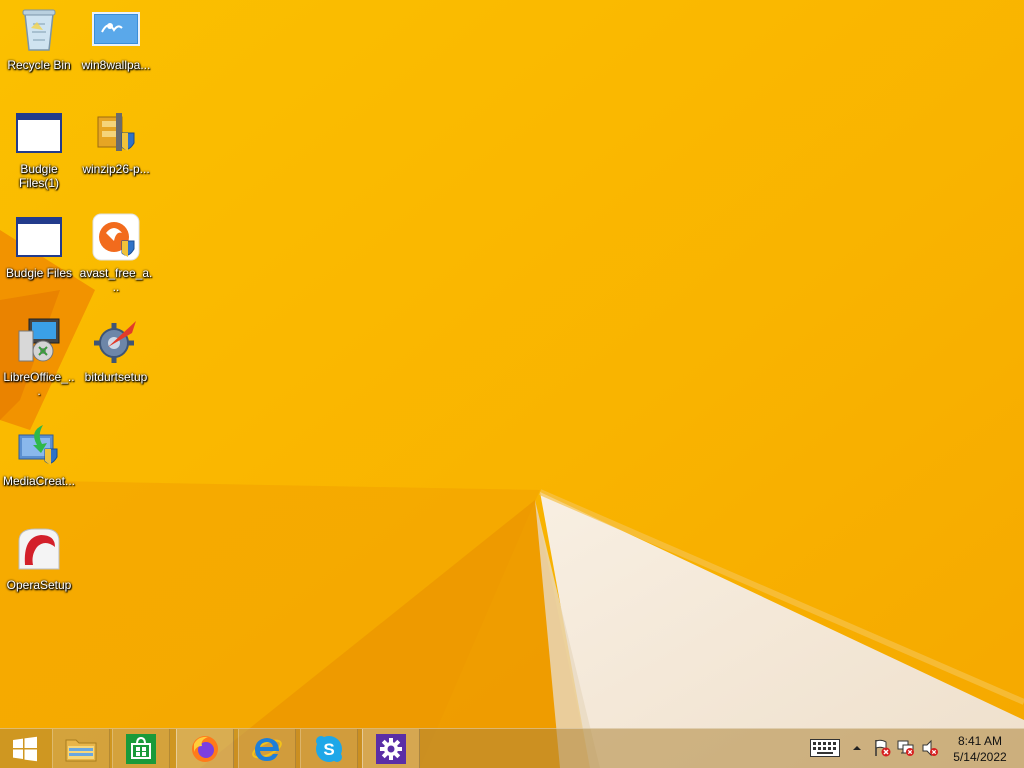 This screenshot has height=768, width=1024. I want to click on desktop-icon-recycle-bin: Recycle Bin, so click(39, 54).